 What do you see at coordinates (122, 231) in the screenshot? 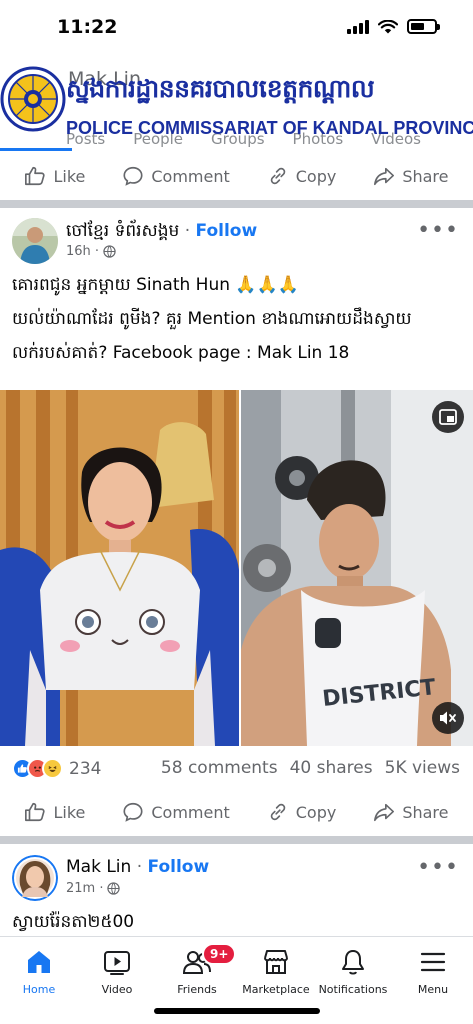
I see `post-author: ចៅខ្មែរ ទំព័រសង្គម` at bounding box center [122, 231].